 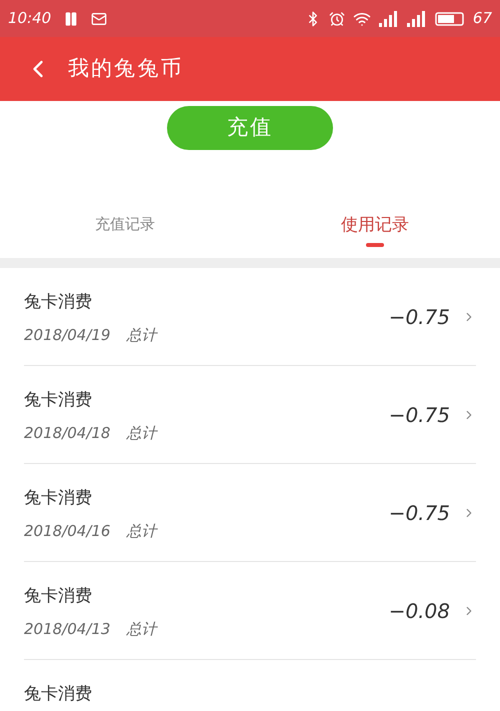 I want to click on record-date: 2018/04/19, so click(x=67, y=335).